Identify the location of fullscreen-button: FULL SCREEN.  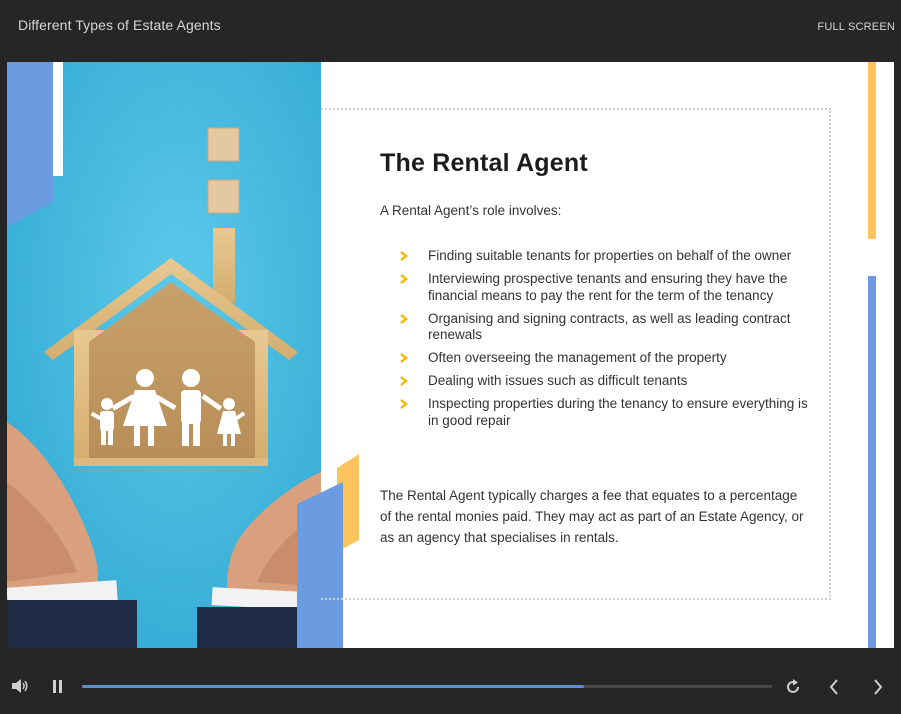
(856, 27).